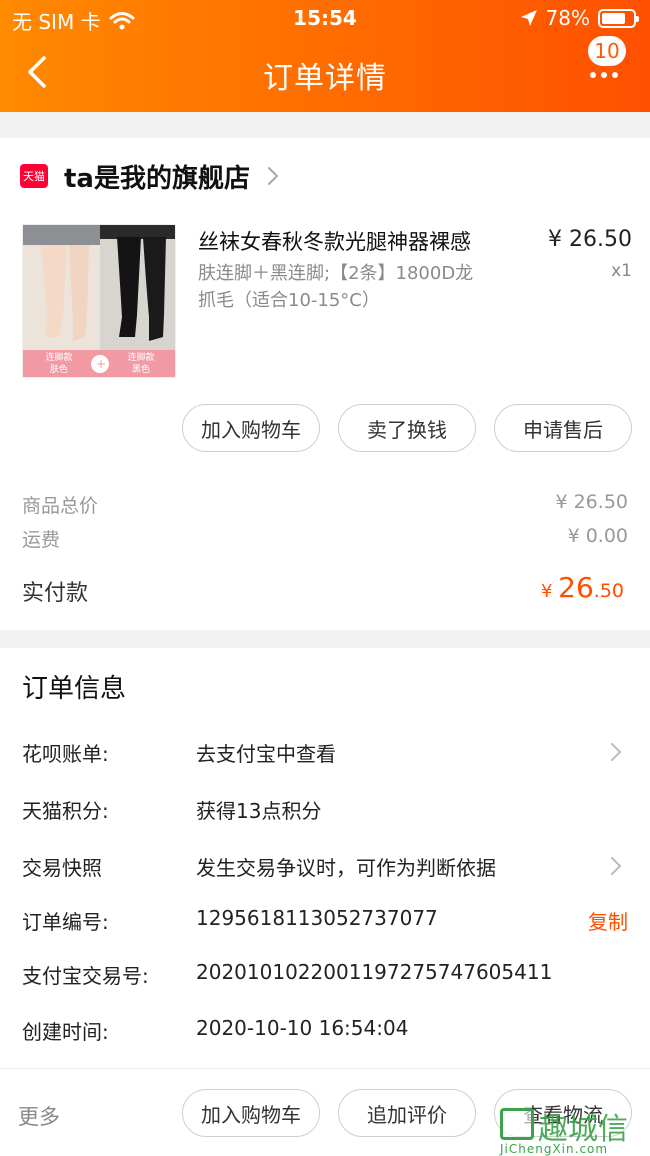  I want to click on battery-icon, so click(618, 18).